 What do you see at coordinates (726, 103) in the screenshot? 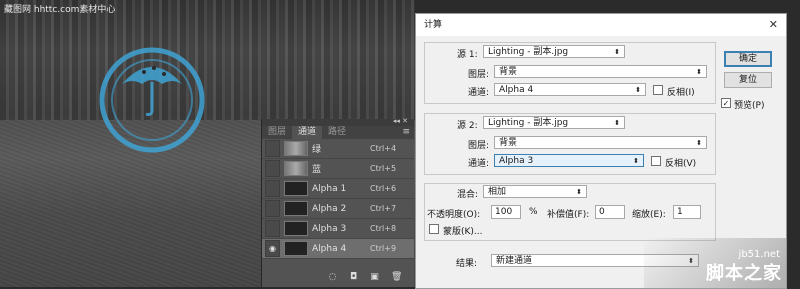
I see `preview-checkbox: ✓` at bounding box center [726, 103].